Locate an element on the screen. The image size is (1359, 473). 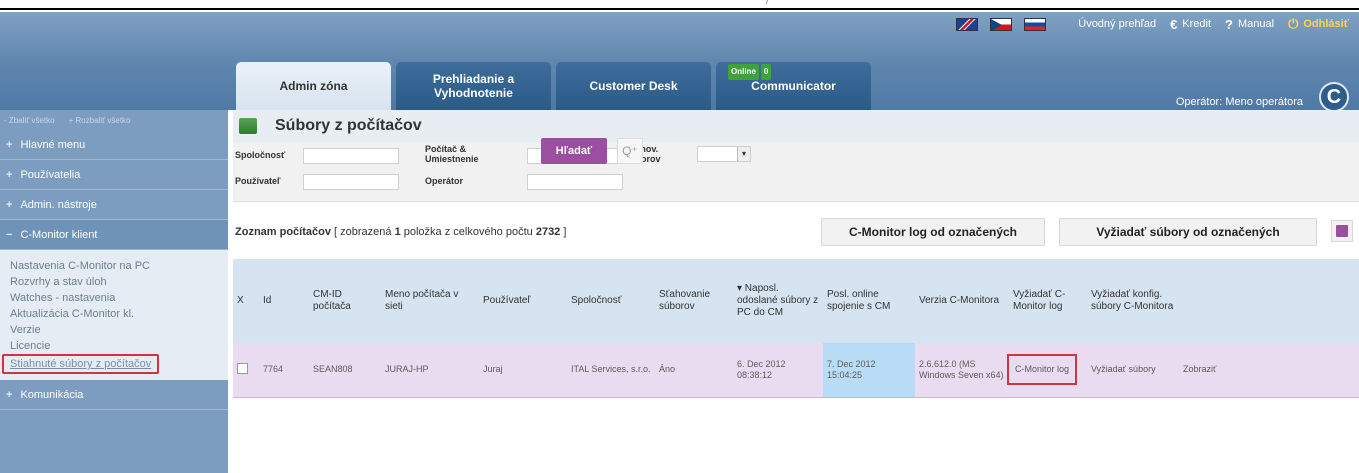
computer-label: Počítač & Umiestnenie is located at coordinates (452, 154).